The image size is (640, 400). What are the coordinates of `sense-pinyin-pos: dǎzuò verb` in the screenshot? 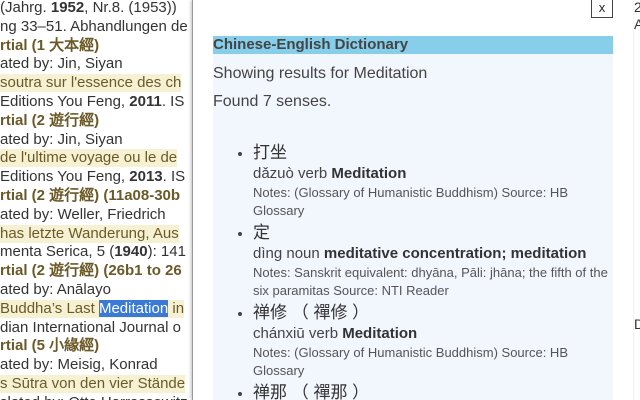 It's located at (292, 173).